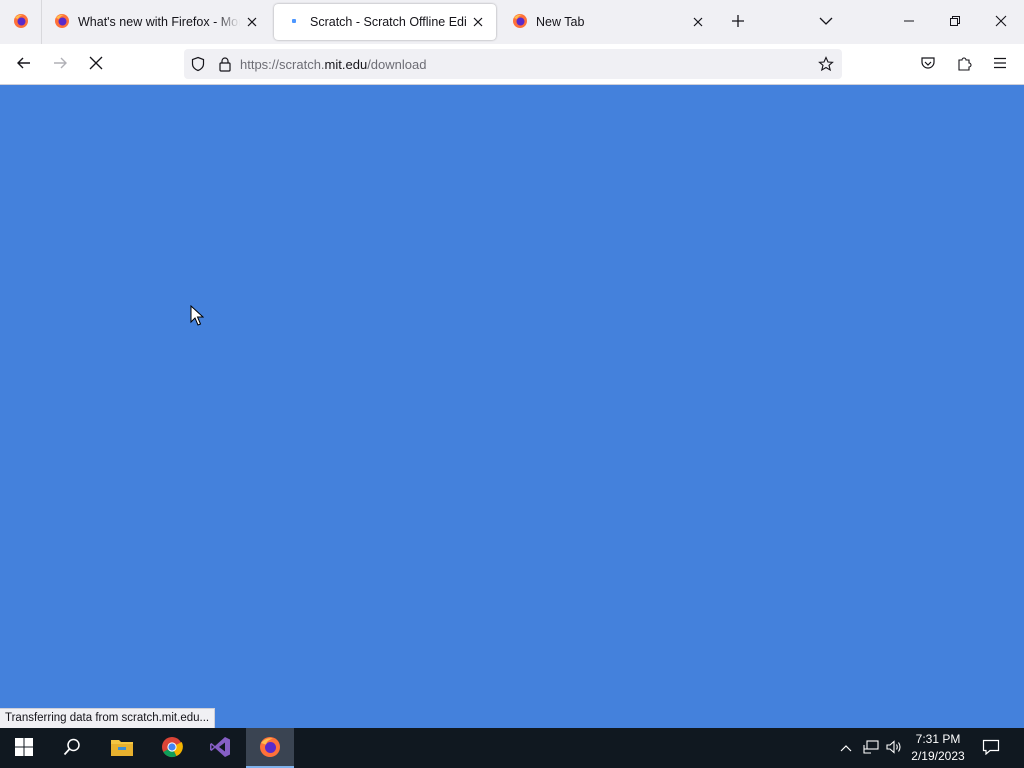  I want to click on arrow-right-icon, so click(60, 64).